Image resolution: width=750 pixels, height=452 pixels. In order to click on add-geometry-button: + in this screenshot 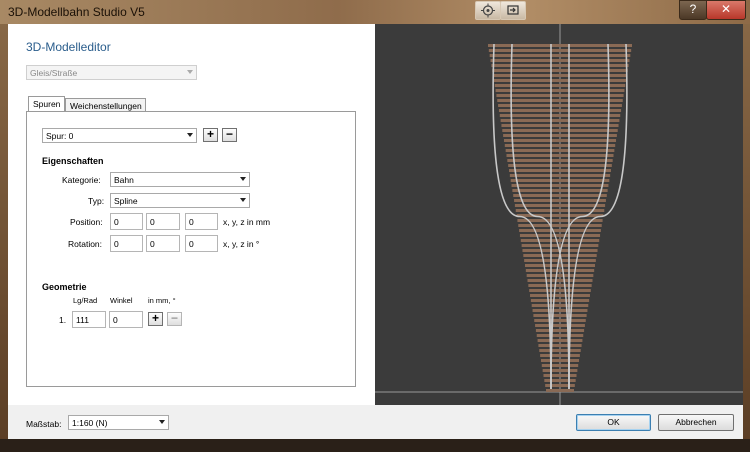, I will do `click(155, 319)`.